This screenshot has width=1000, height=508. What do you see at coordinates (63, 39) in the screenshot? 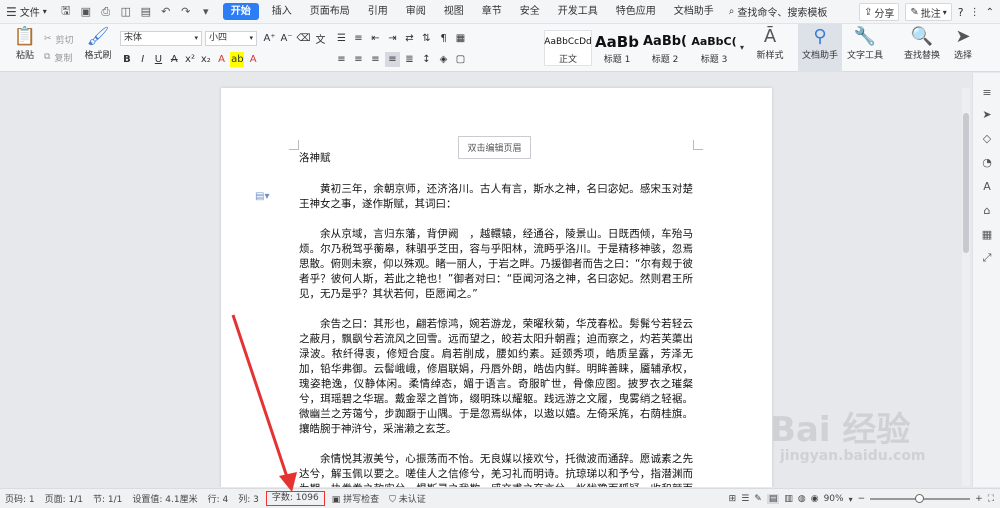
I see `cut-button: ✂ 剪切` at bounding box center [63, 39].